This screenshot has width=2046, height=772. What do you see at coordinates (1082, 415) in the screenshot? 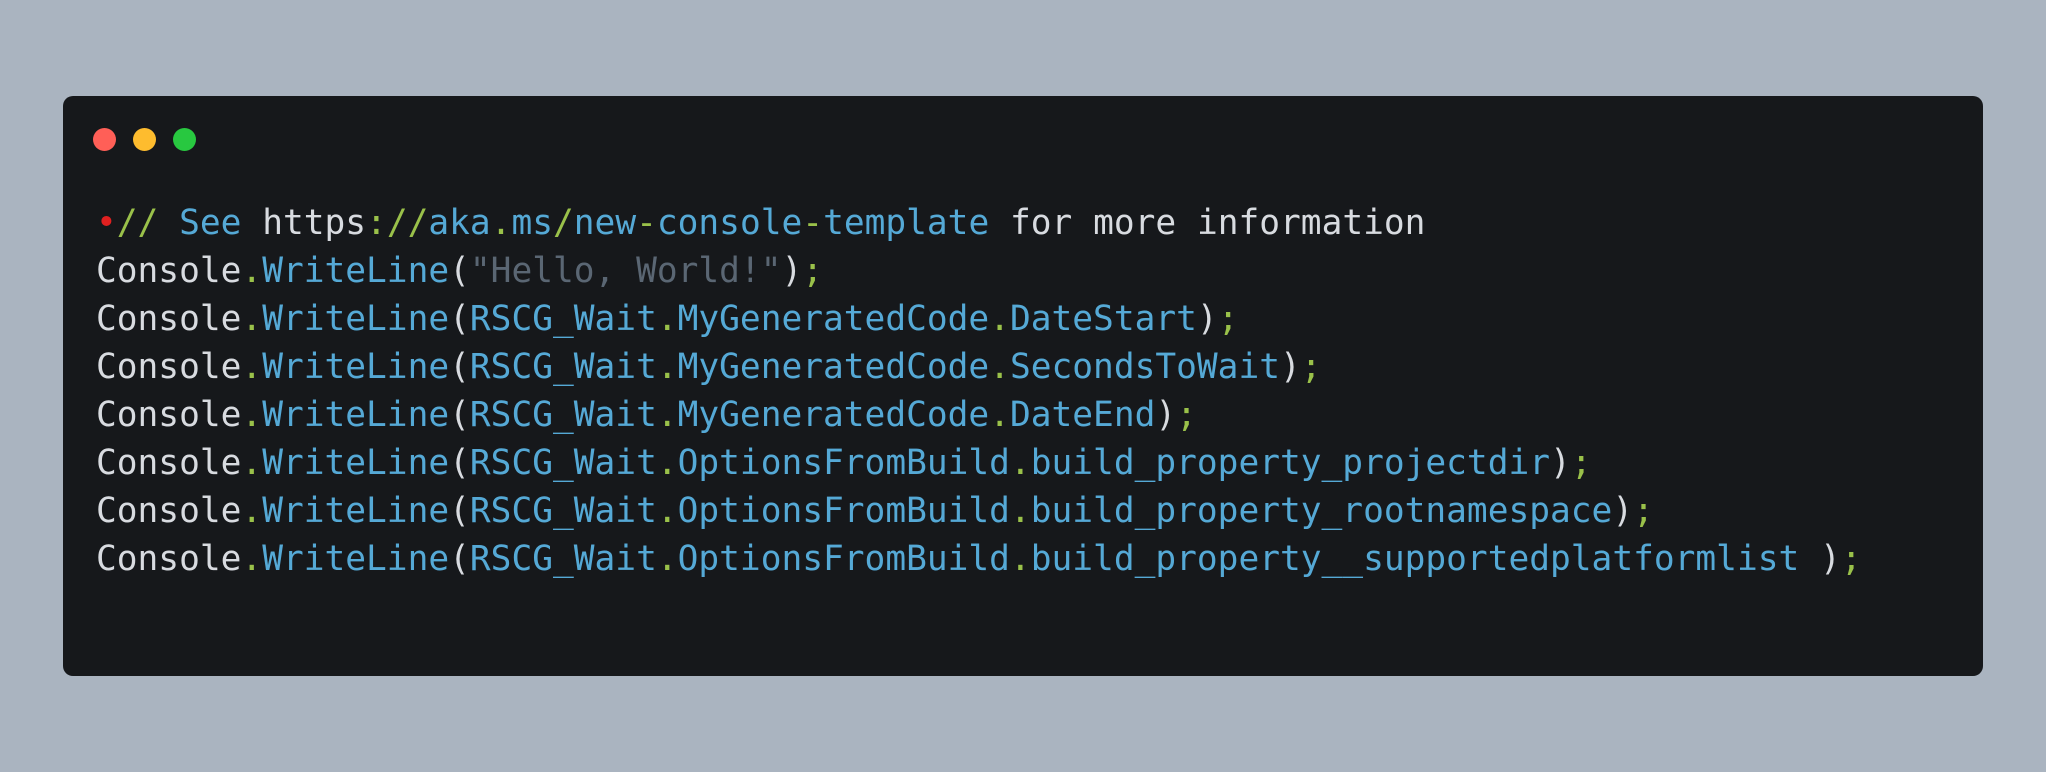
I see `code-token: DateEnd` at bounding box center [1082, 415].